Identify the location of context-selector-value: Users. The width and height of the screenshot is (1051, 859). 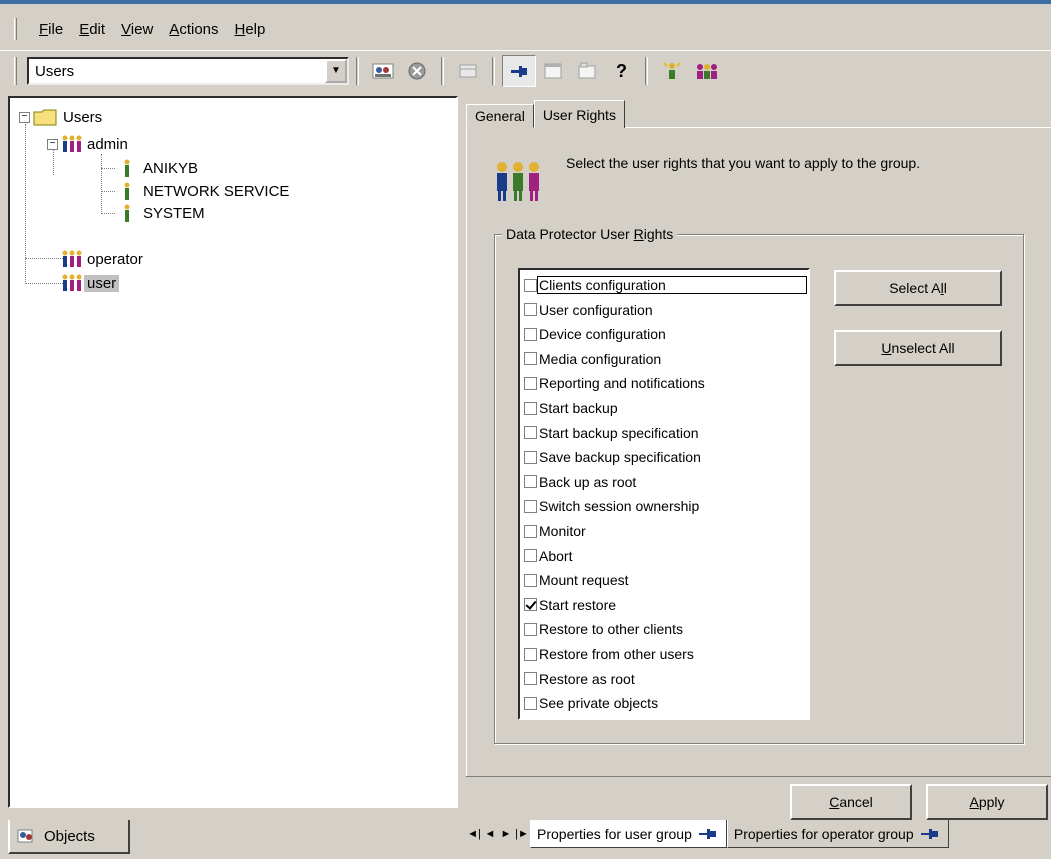
(55, 71).